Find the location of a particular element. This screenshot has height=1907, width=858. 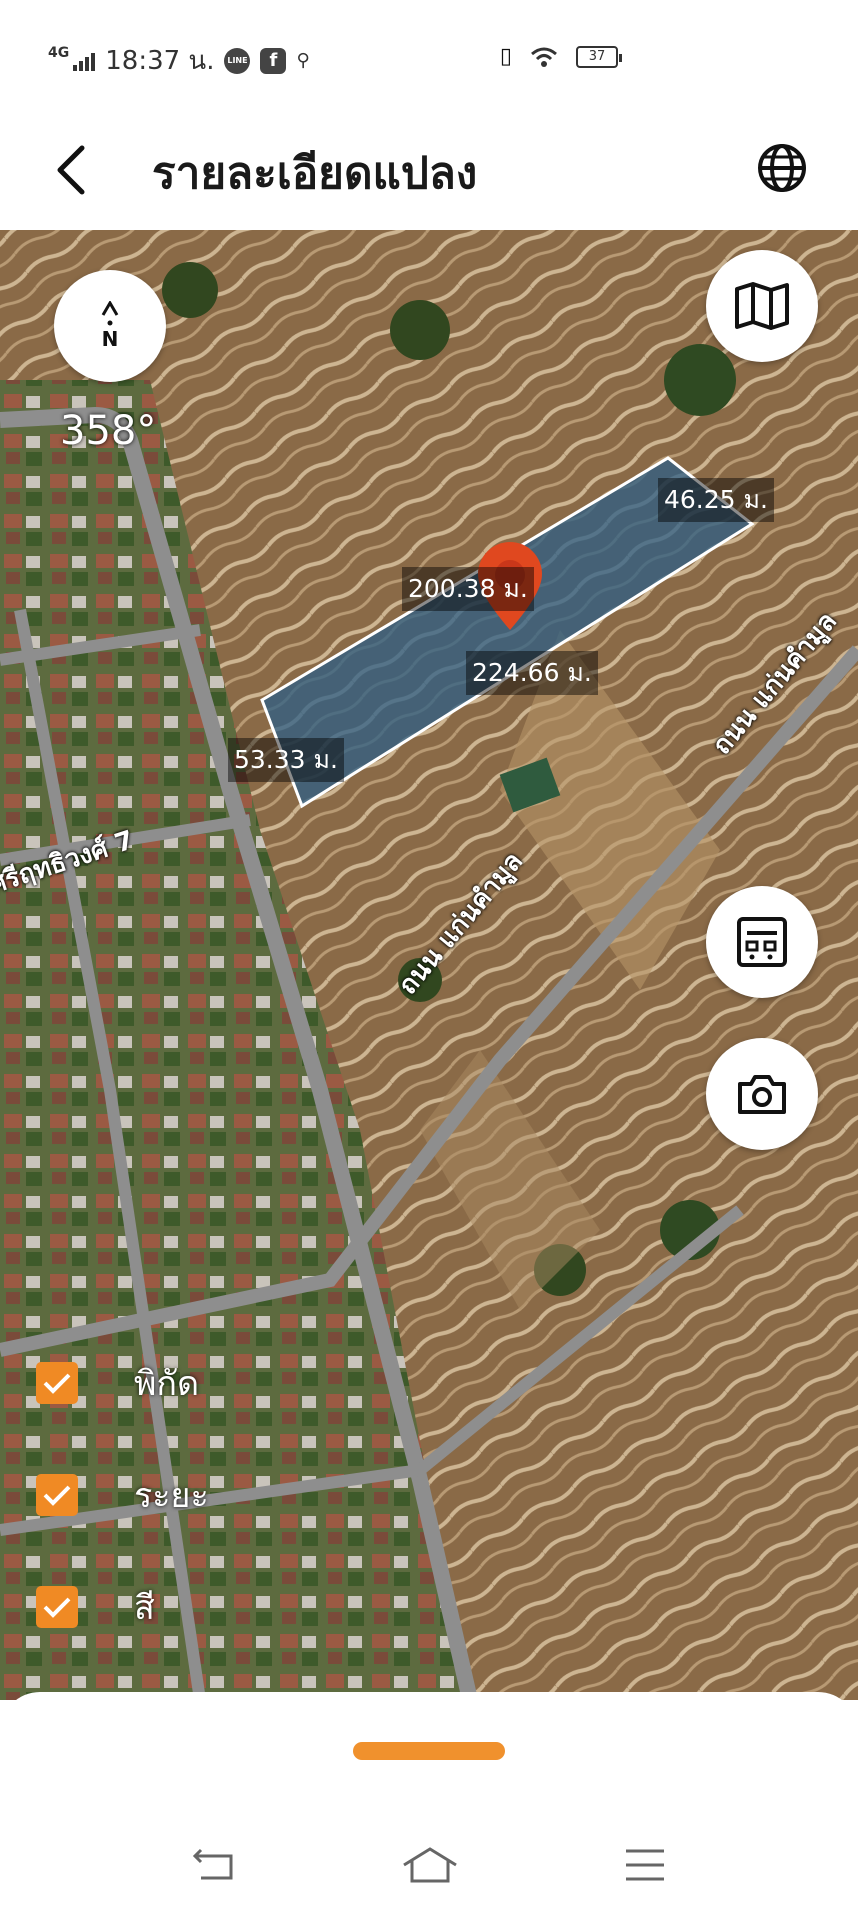

menu-nav-icon is located at coordinates (645, 1865).